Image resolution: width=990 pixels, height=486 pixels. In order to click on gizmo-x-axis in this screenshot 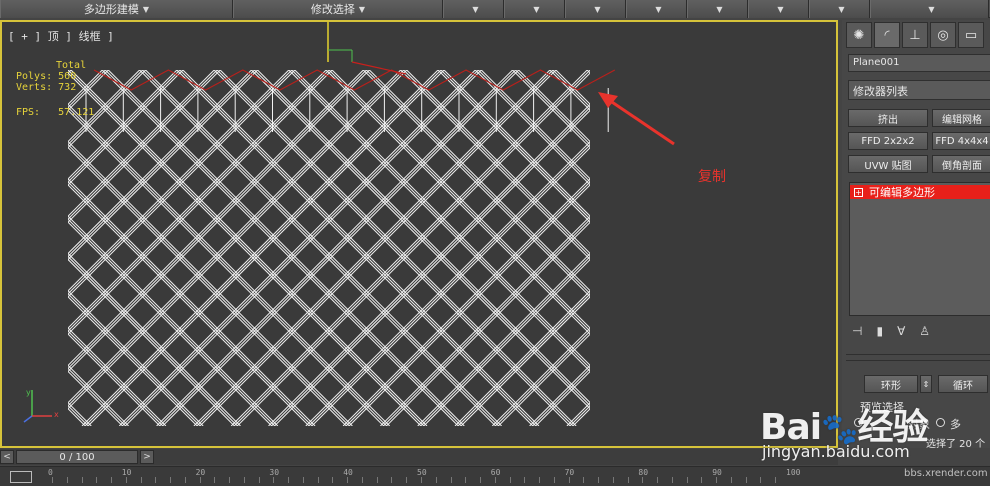, I will do `click(379, 68)`.